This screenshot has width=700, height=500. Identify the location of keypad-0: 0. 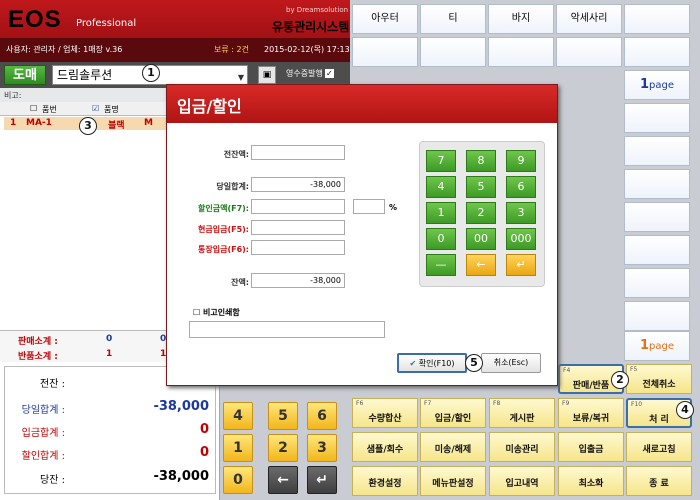
(238, 480).